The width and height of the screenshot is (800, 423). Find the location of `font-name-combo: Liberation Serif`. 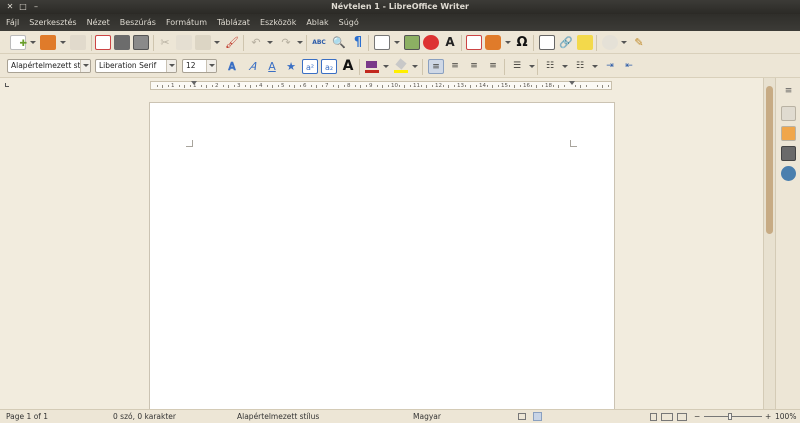

font-name-combo: Liberation Serif is located at coordinates (136, 66).